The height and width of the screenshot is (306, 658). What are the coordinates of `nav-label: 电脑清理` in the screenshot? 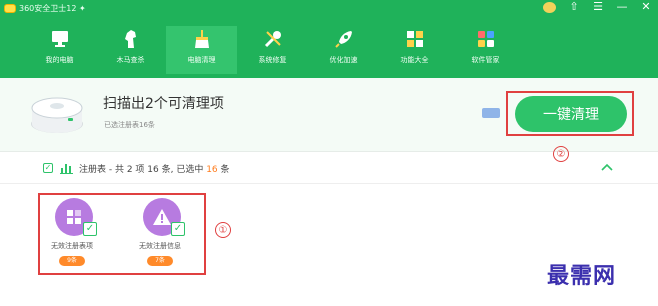 It's located at (201, 60).